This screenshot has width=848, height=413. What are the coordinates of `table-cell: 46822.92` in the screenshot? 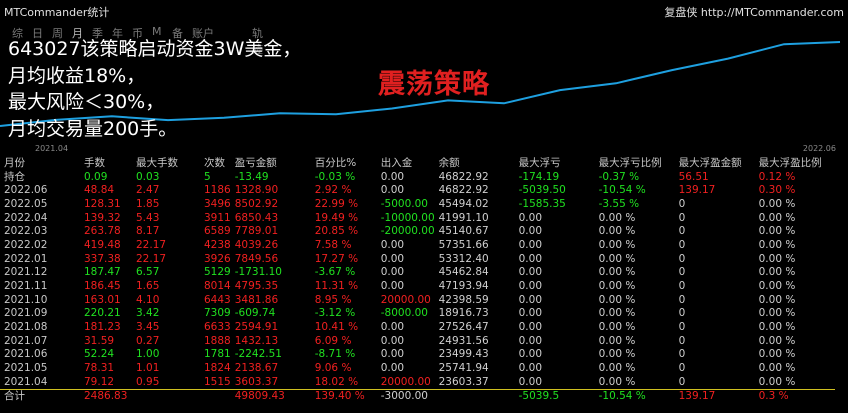 It's located at (463, 176).